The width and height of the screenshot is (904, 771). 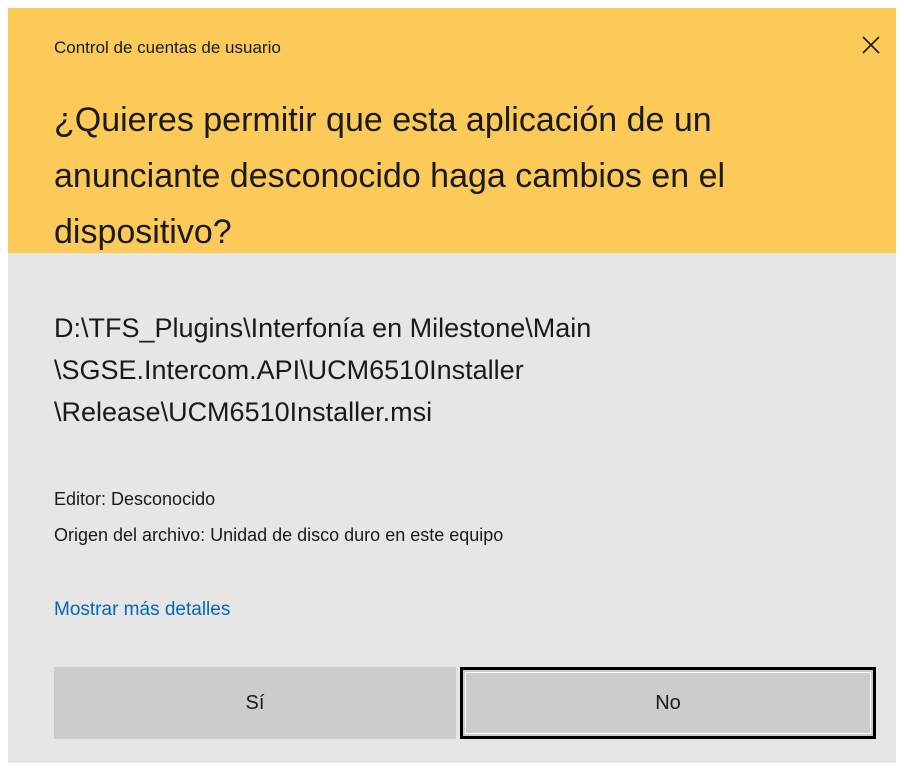 What do you see at coordinates (135, 499) in the screenshot?
I see `publisher-text: Editor: Desconocido` at bounding box center [135, 499].